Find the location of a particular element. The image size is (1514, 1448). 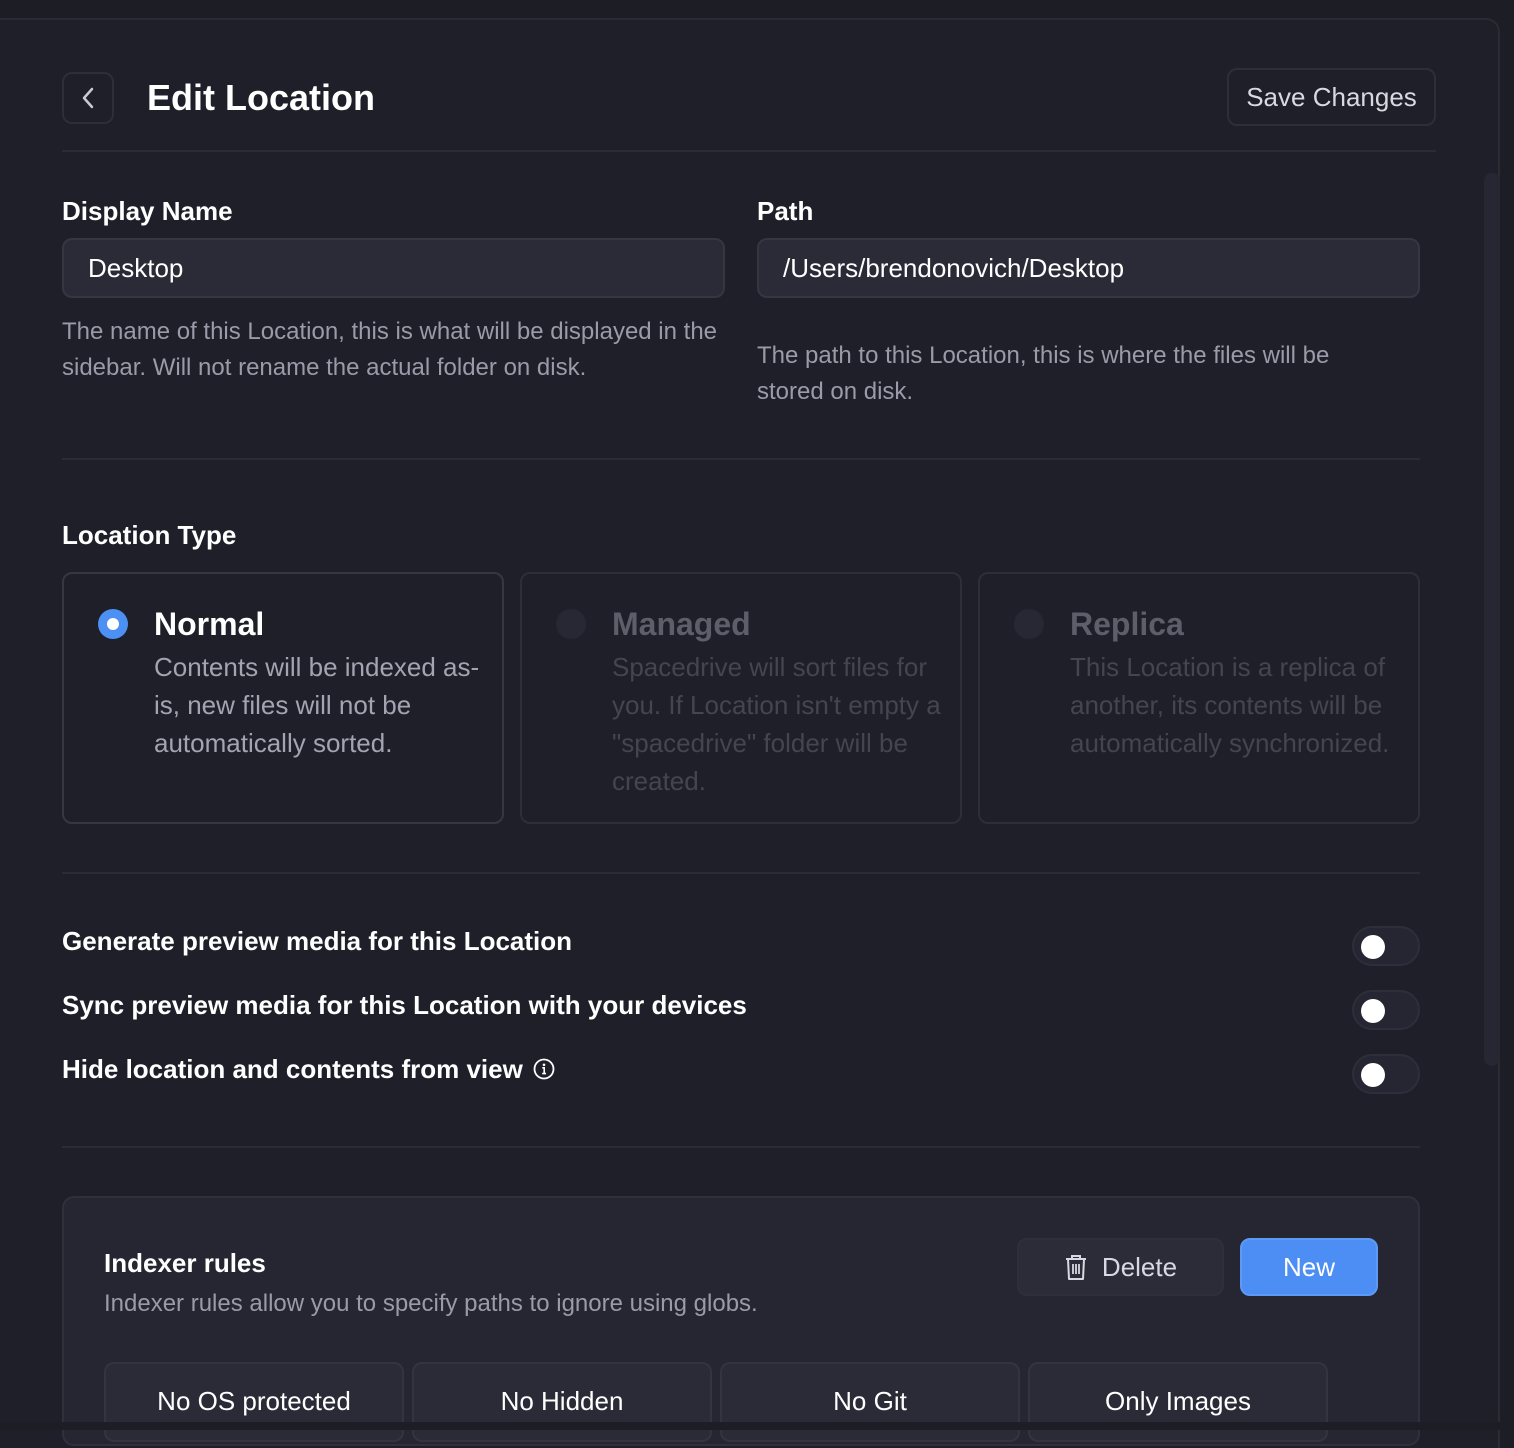

header-divider is located at coordinates (749, 151).